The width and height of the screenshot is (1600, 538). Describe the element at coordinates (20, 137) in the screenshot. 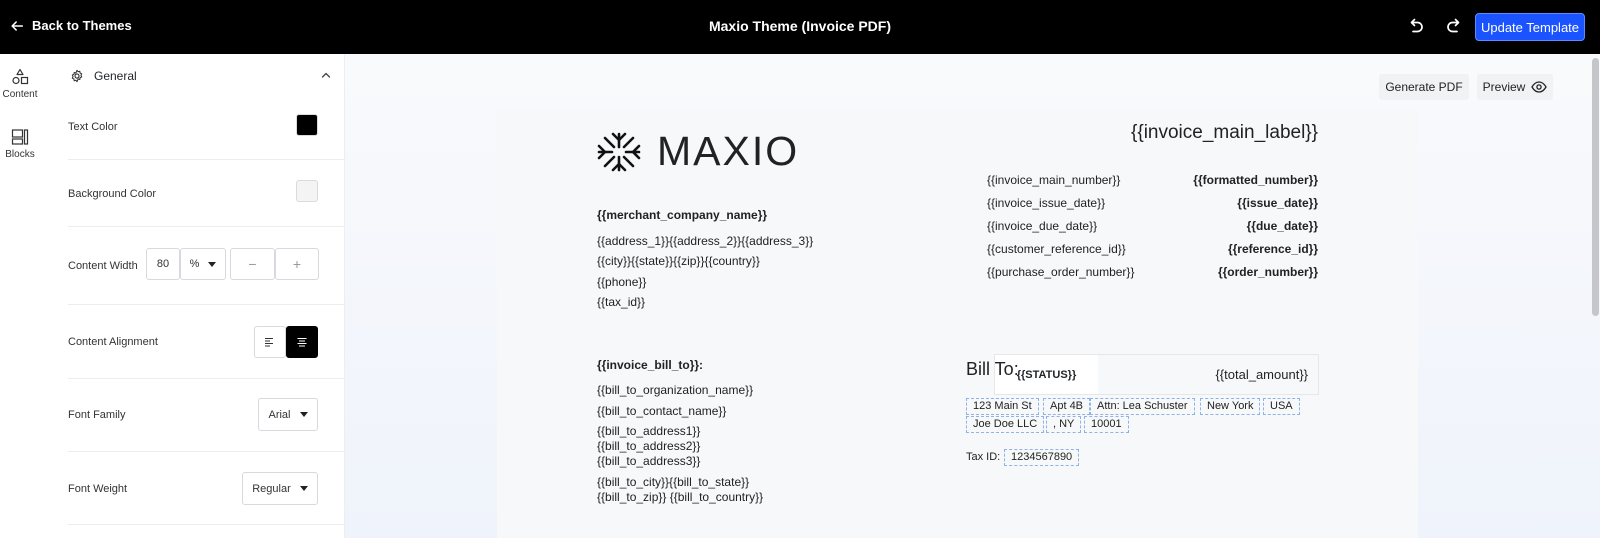

I see `blocks-icon` at that location.